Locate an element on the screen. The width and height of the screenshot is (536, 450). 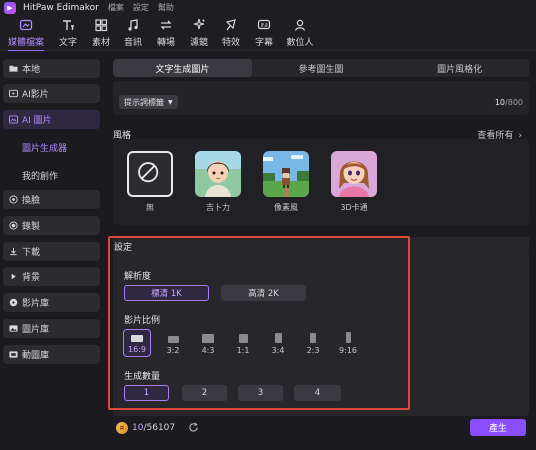
tab-text-to-image: 文字生成圖片 is located at coordinates (182, 68).